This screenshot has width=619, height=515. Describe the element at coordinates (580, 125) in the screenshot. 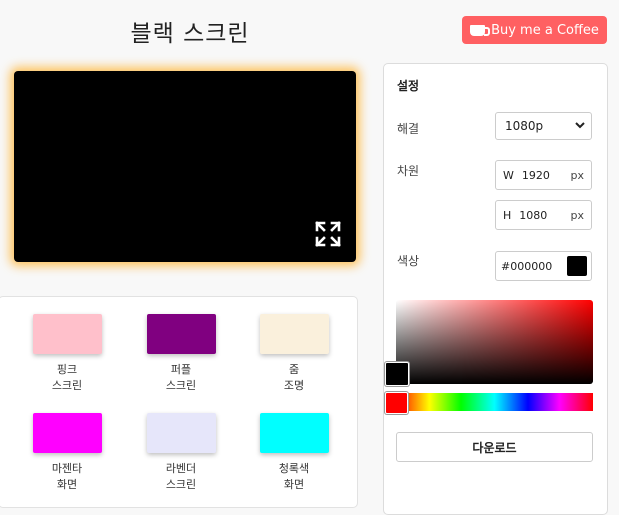

I see `chevron-down-icon` at that location.